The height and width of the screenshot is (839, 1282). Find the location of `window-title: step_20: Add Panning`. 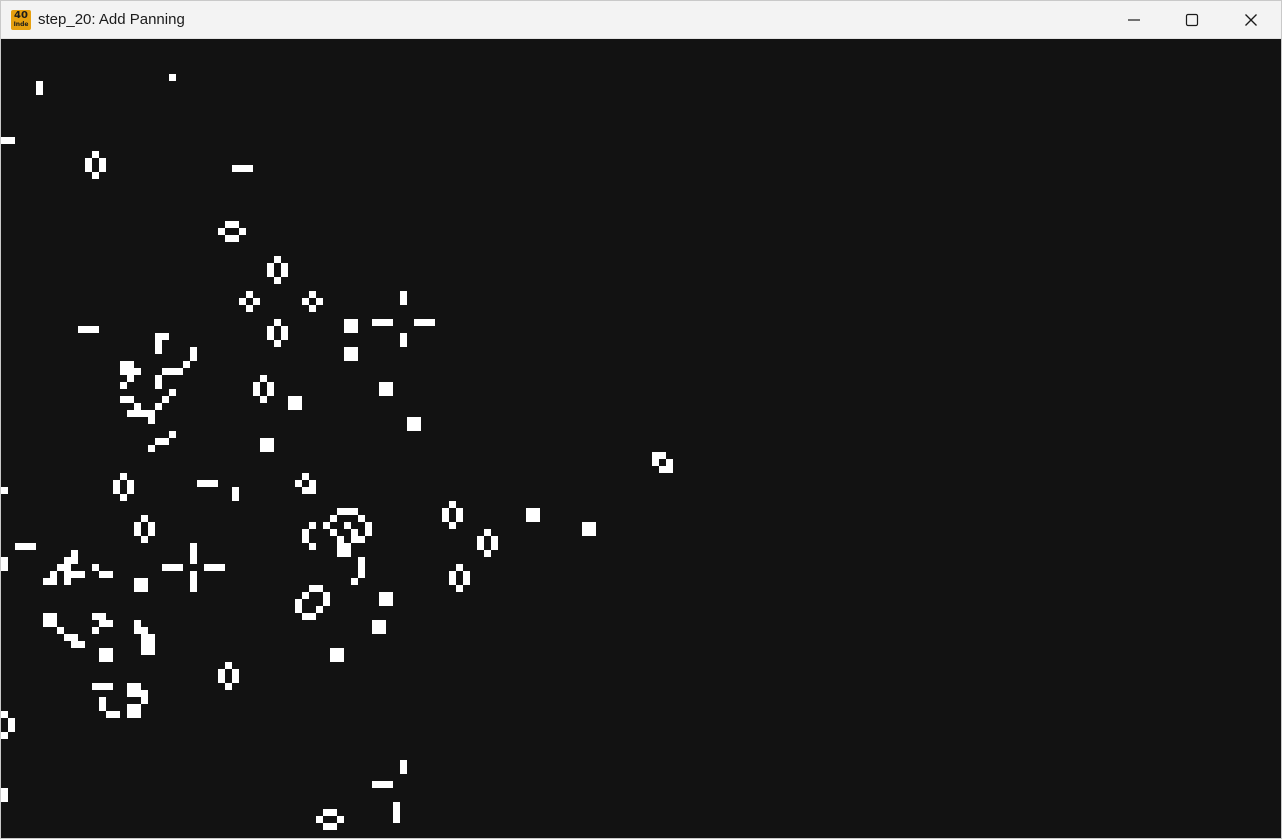

window-title: step_20: Add Panning is located at coordinates (111, 19).